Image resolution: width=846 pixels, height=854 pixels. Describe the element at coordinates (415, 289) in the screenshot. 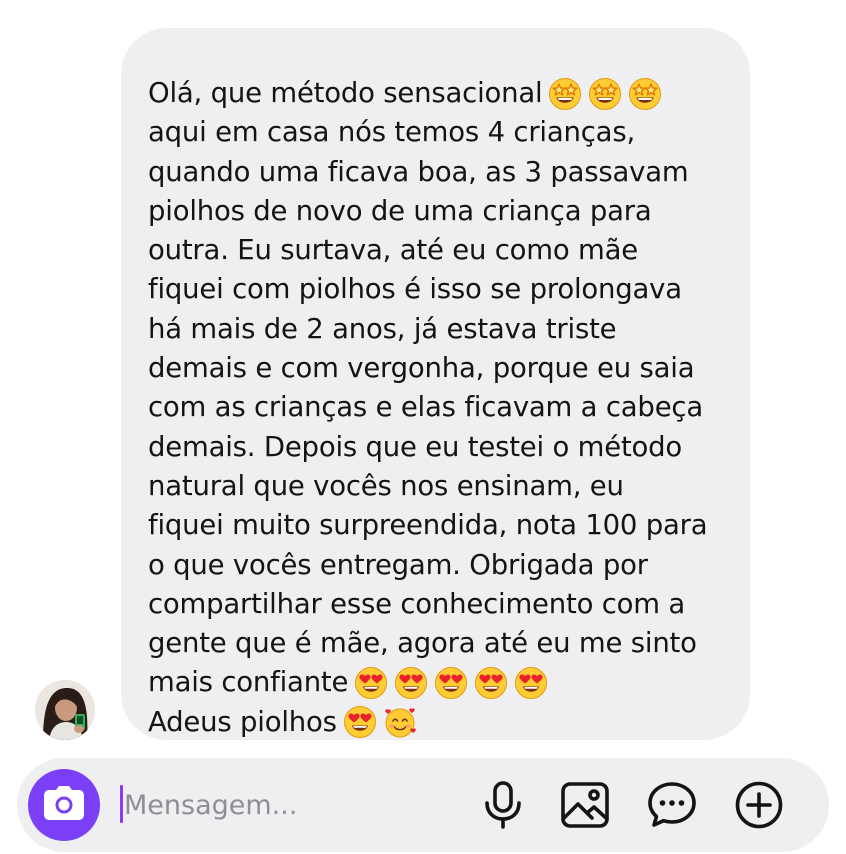

I see `message-line-text: fiquei com piolhos é isso se prolongava` at that location.